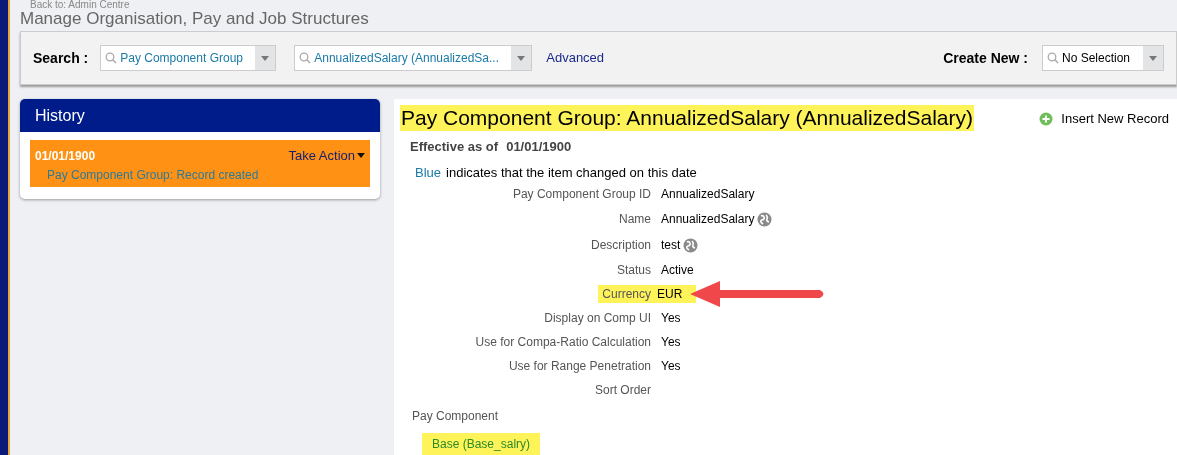  I want to click on legend-word: Blue, so click(428, 172).